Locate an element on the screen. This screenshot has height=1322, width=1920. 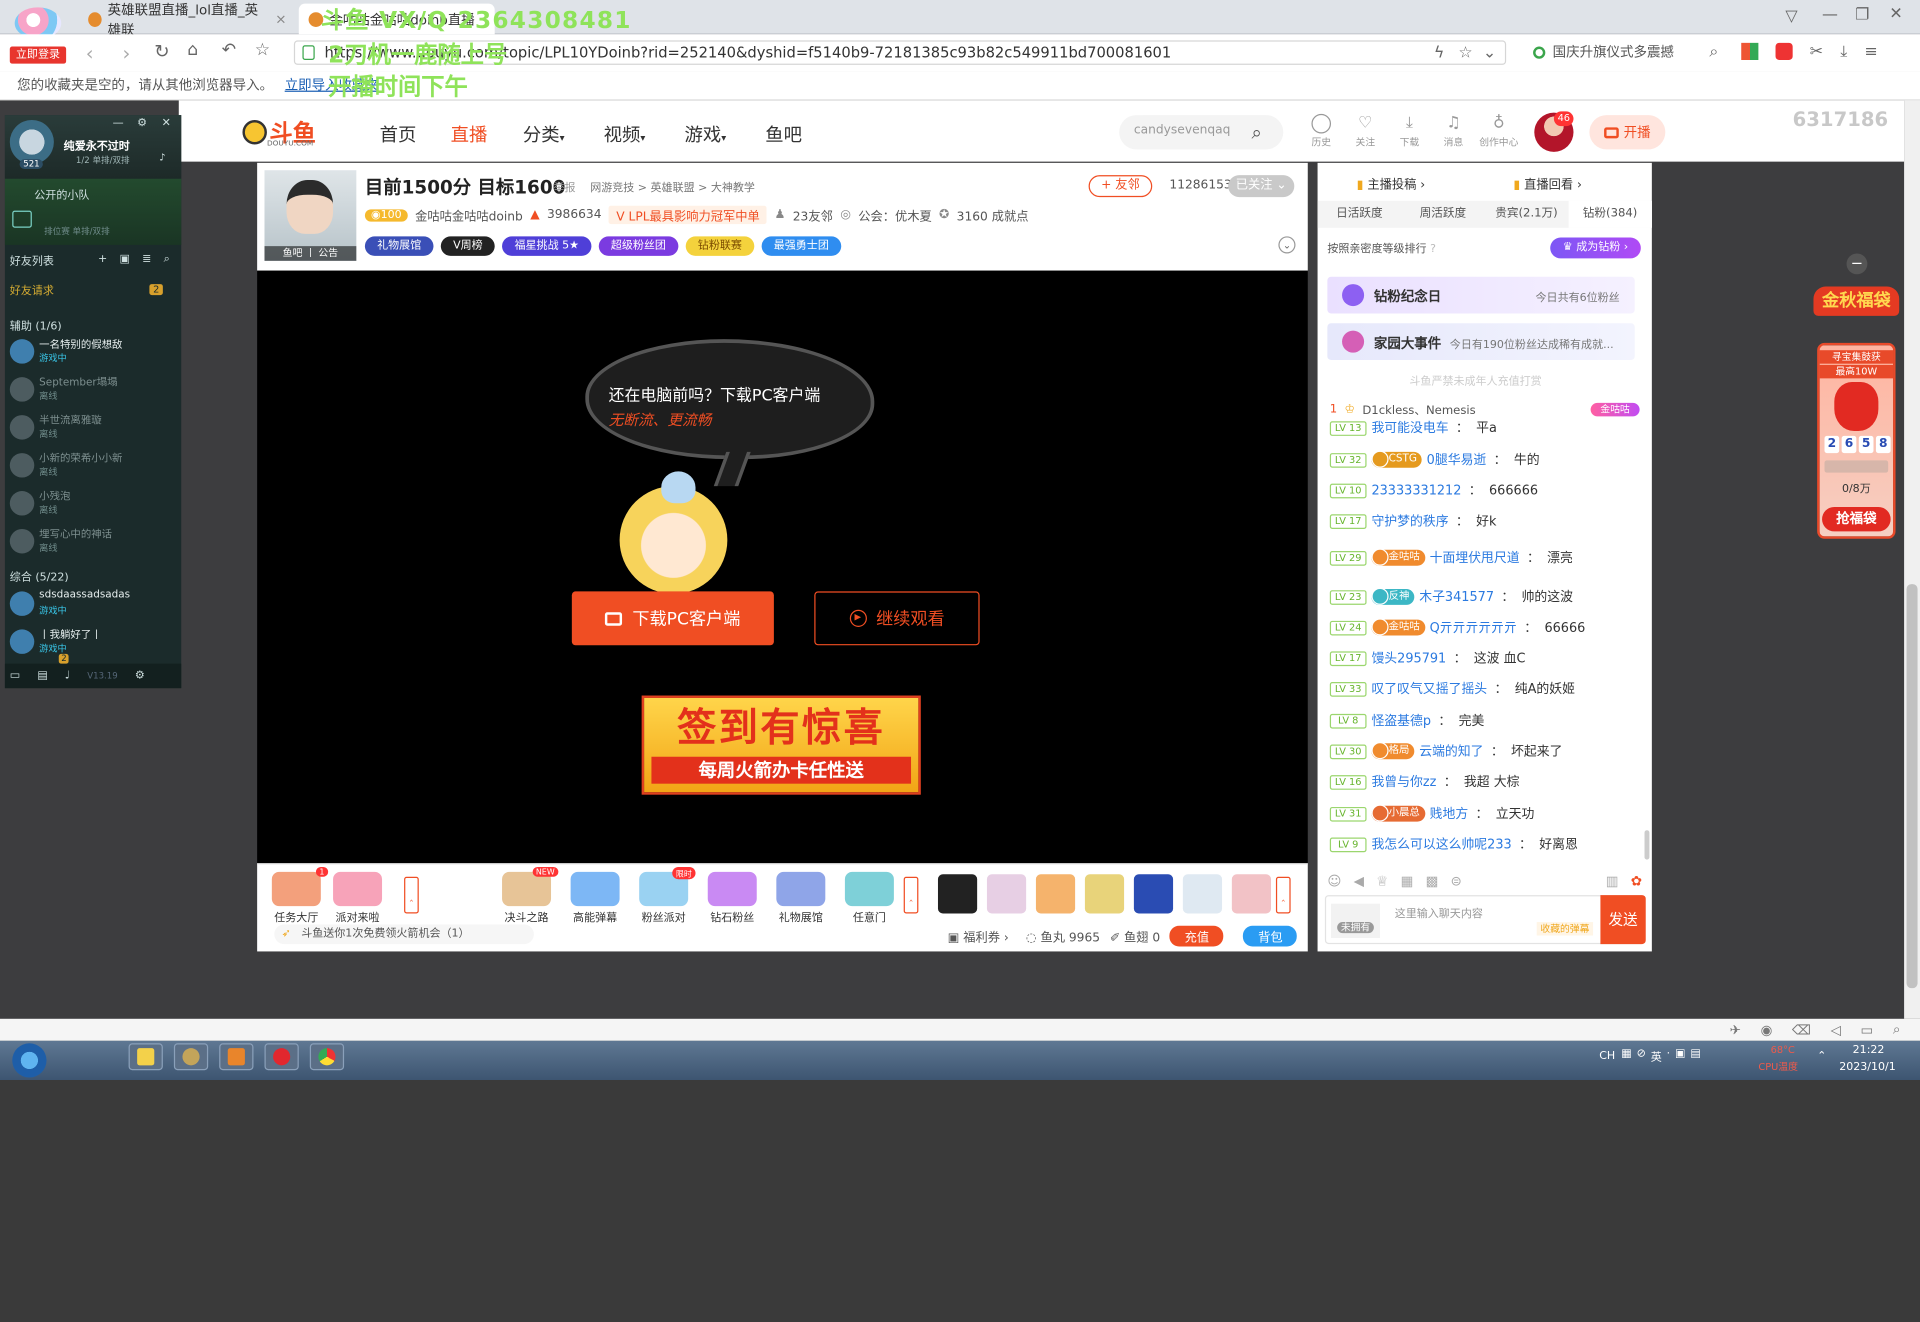
friend-neighbor-button: + 友邻 is located at coordinates (1120, 186).